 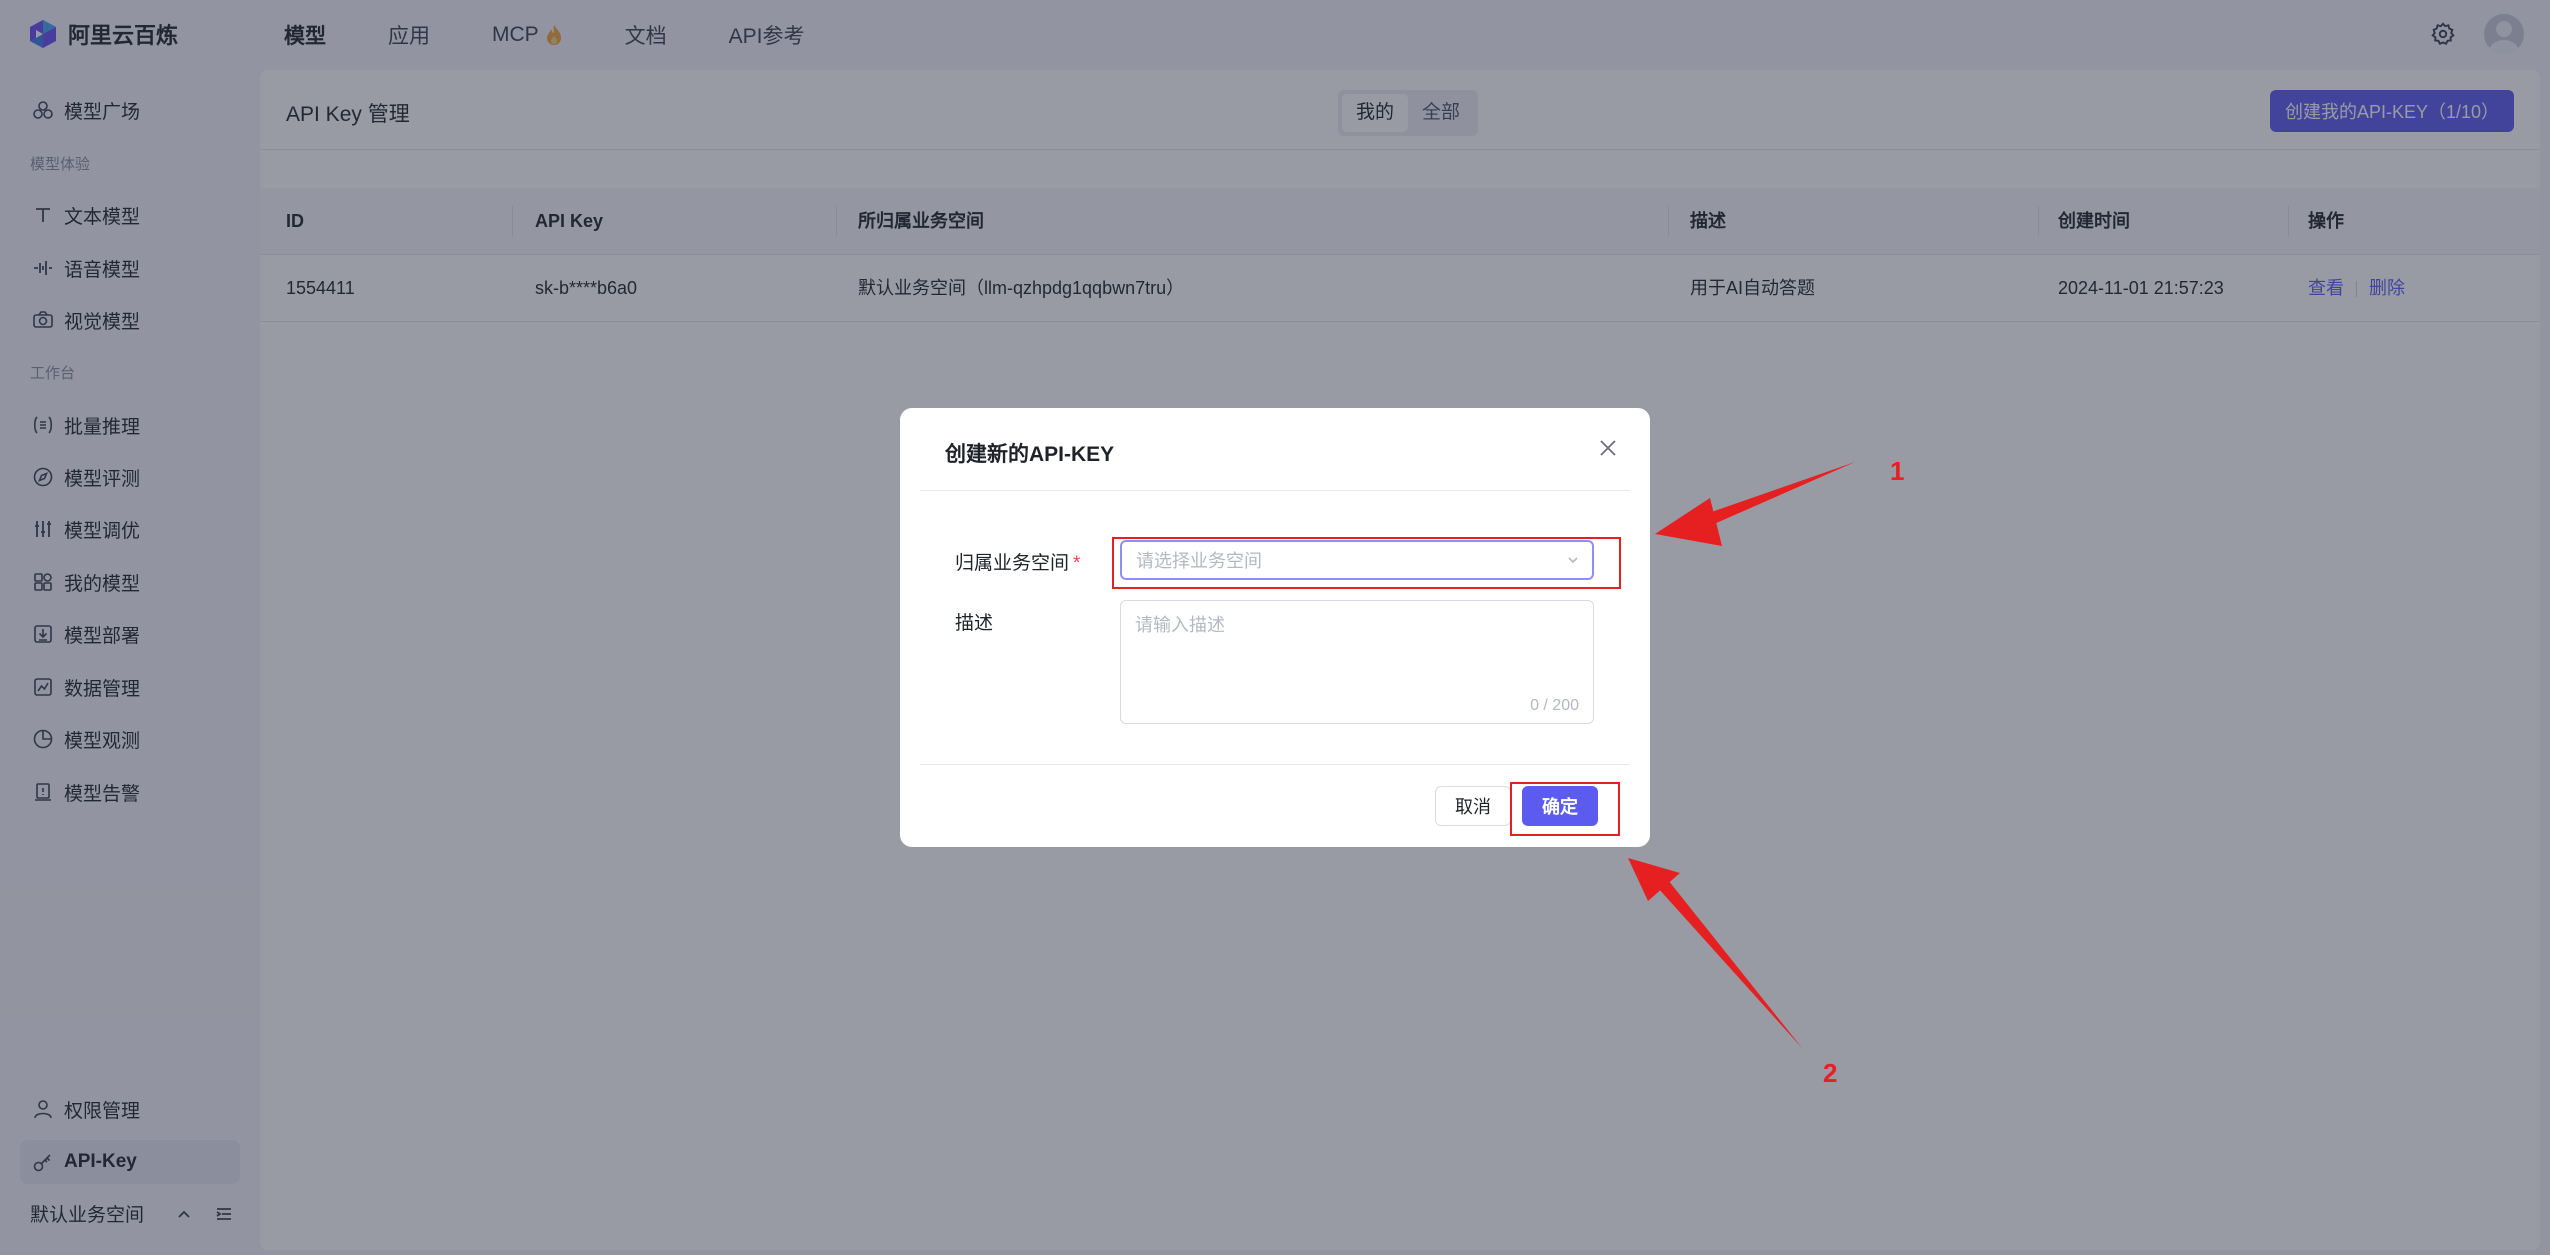 What do you see at coordinates (1366, 563) in the screenshot?
I see `annotation-highlight-workspace` at bounding box center [1366, 563].